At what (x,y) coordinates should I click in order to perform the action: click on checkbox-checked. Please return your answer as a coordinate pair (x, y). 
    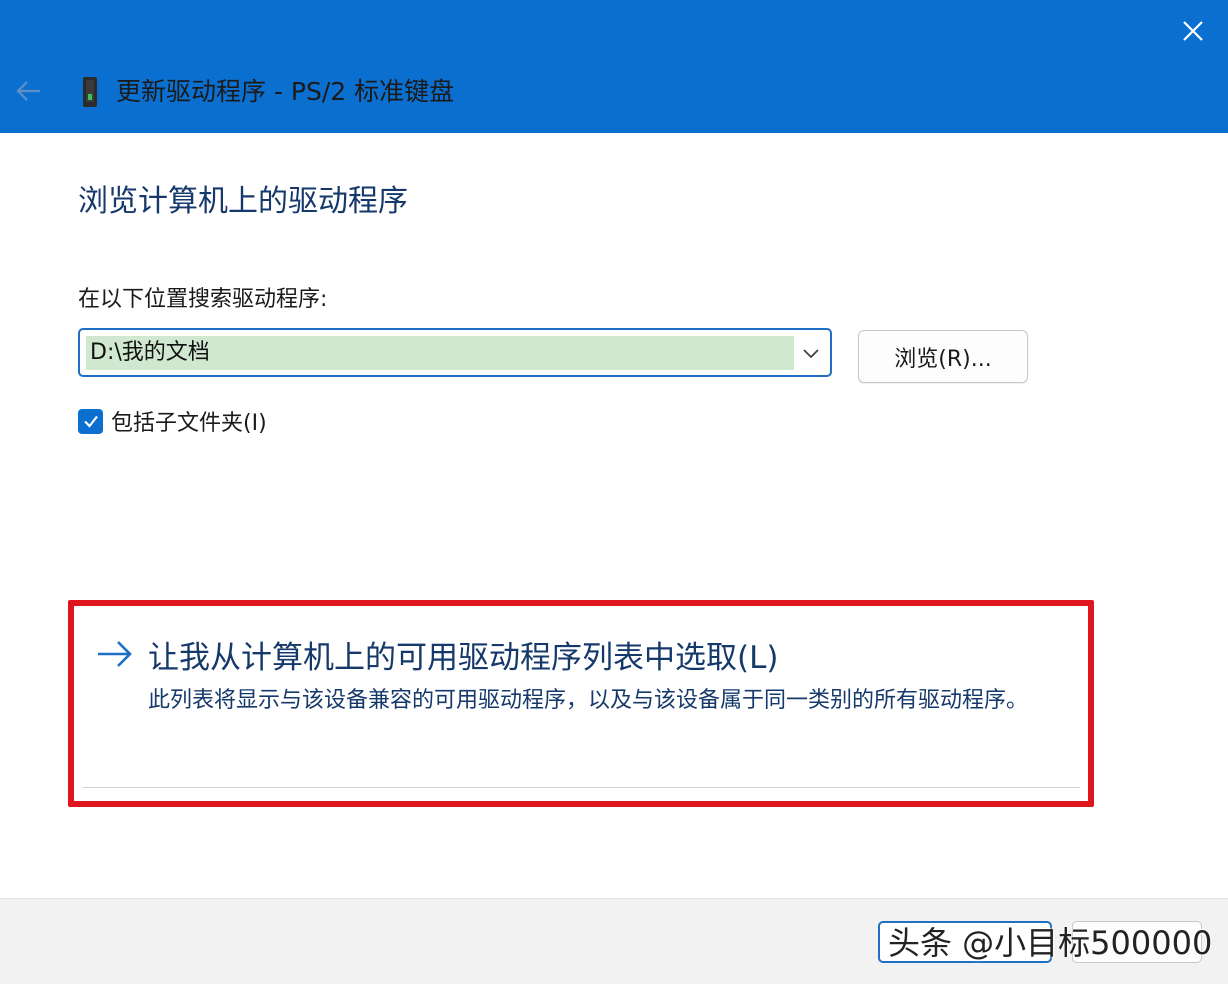
    Looking at the image, I should click on (90, 421).